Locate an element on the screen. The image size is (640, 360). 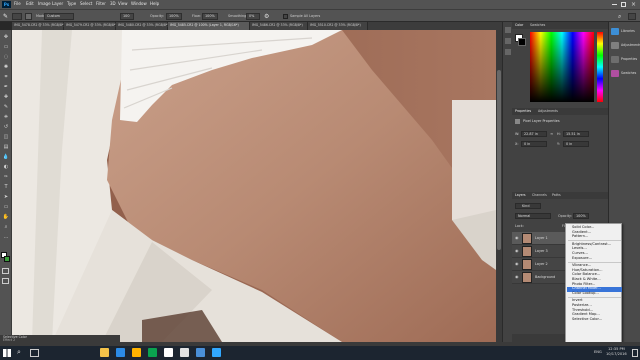
menu-layer: Layer is located at coordinates (57, 4).